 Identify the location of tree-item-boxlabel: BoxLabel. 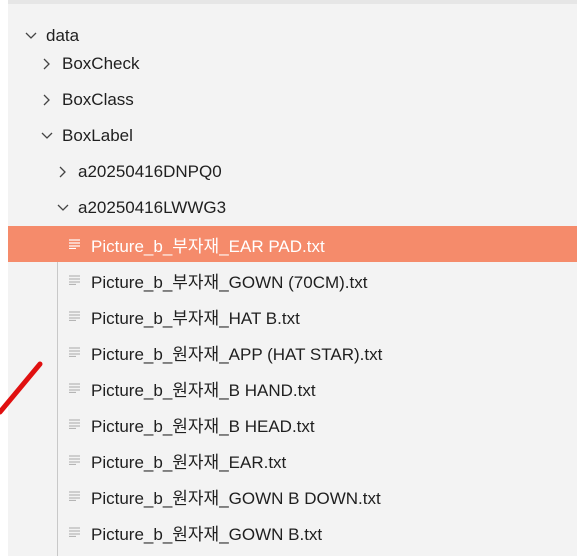
(292, 136).